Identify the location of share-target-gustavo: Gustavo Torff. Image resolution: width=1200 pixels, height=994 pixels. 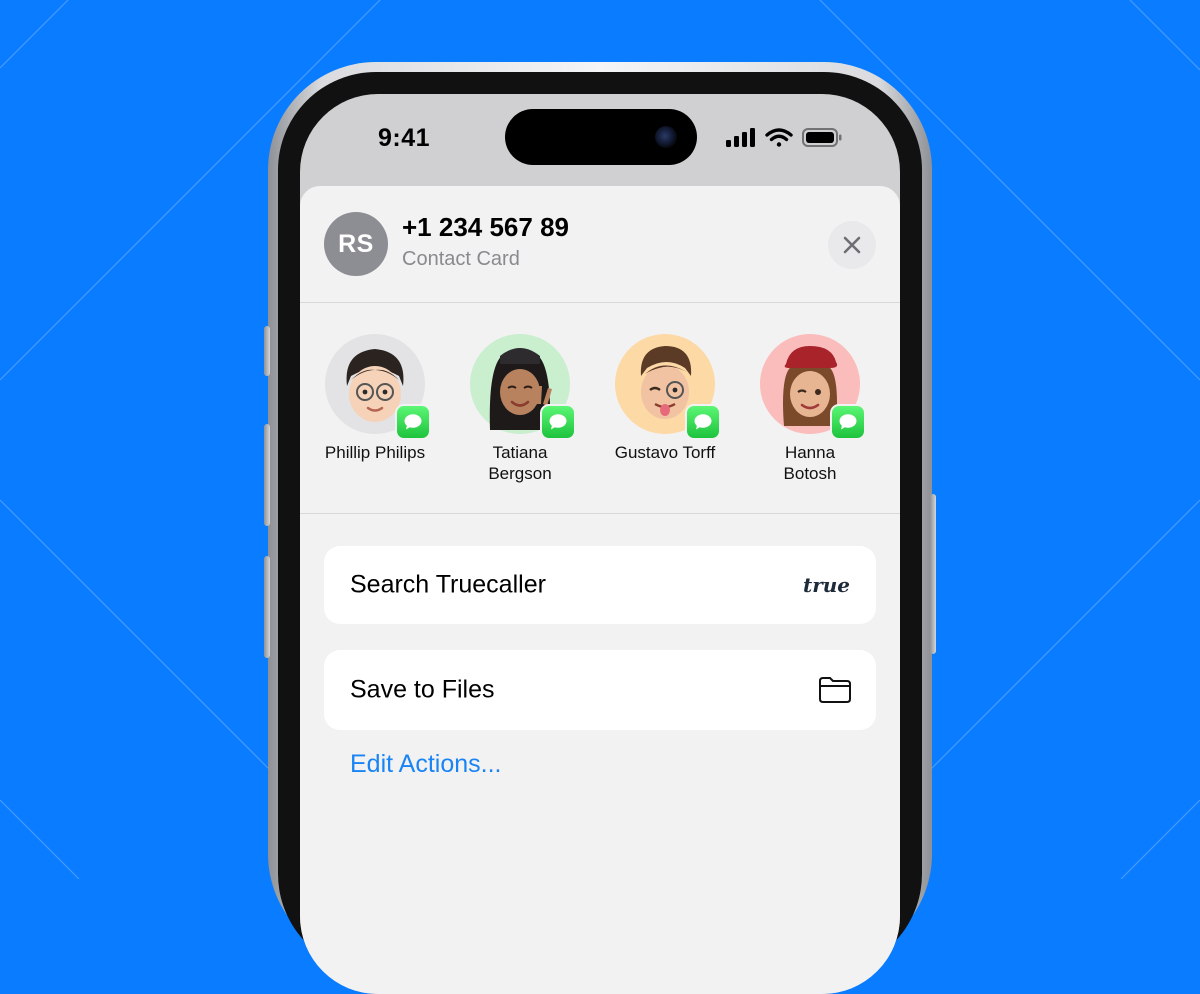
(665, 398).